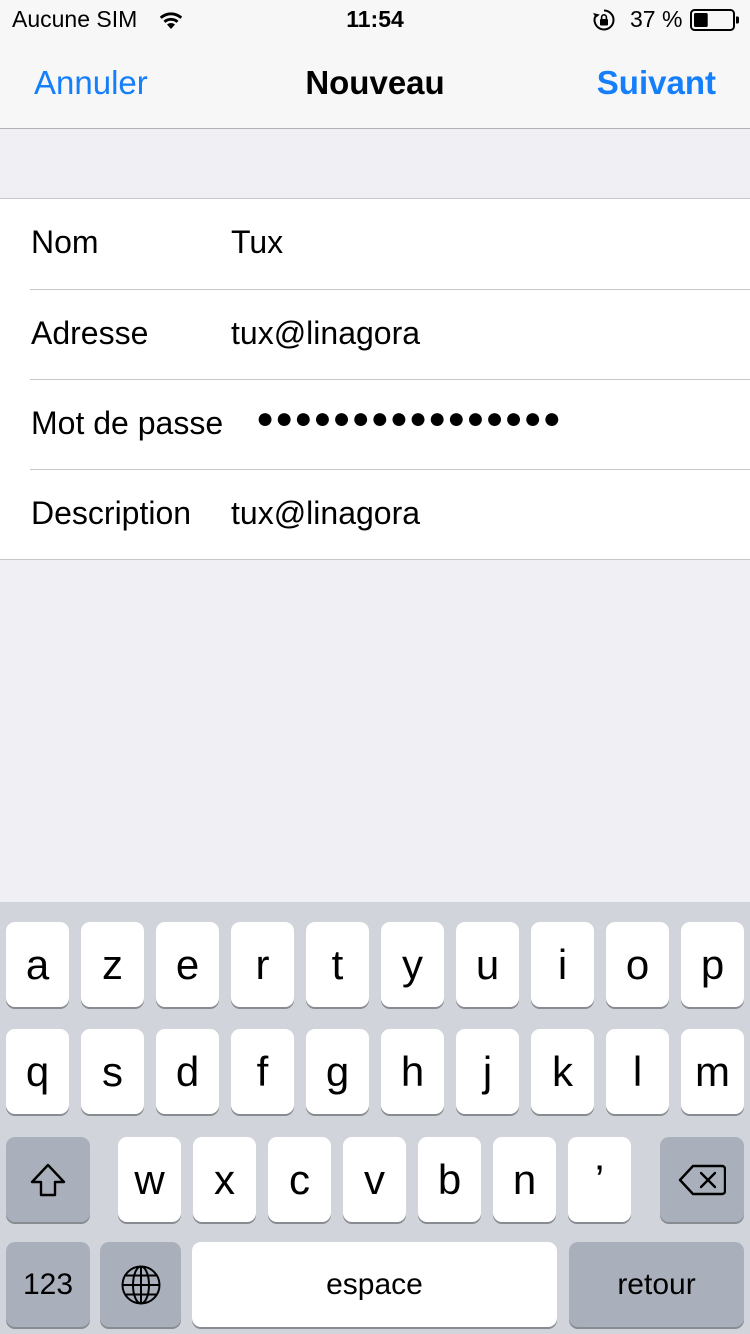  I want to click on next-button: Suivant, so click(656, 83).